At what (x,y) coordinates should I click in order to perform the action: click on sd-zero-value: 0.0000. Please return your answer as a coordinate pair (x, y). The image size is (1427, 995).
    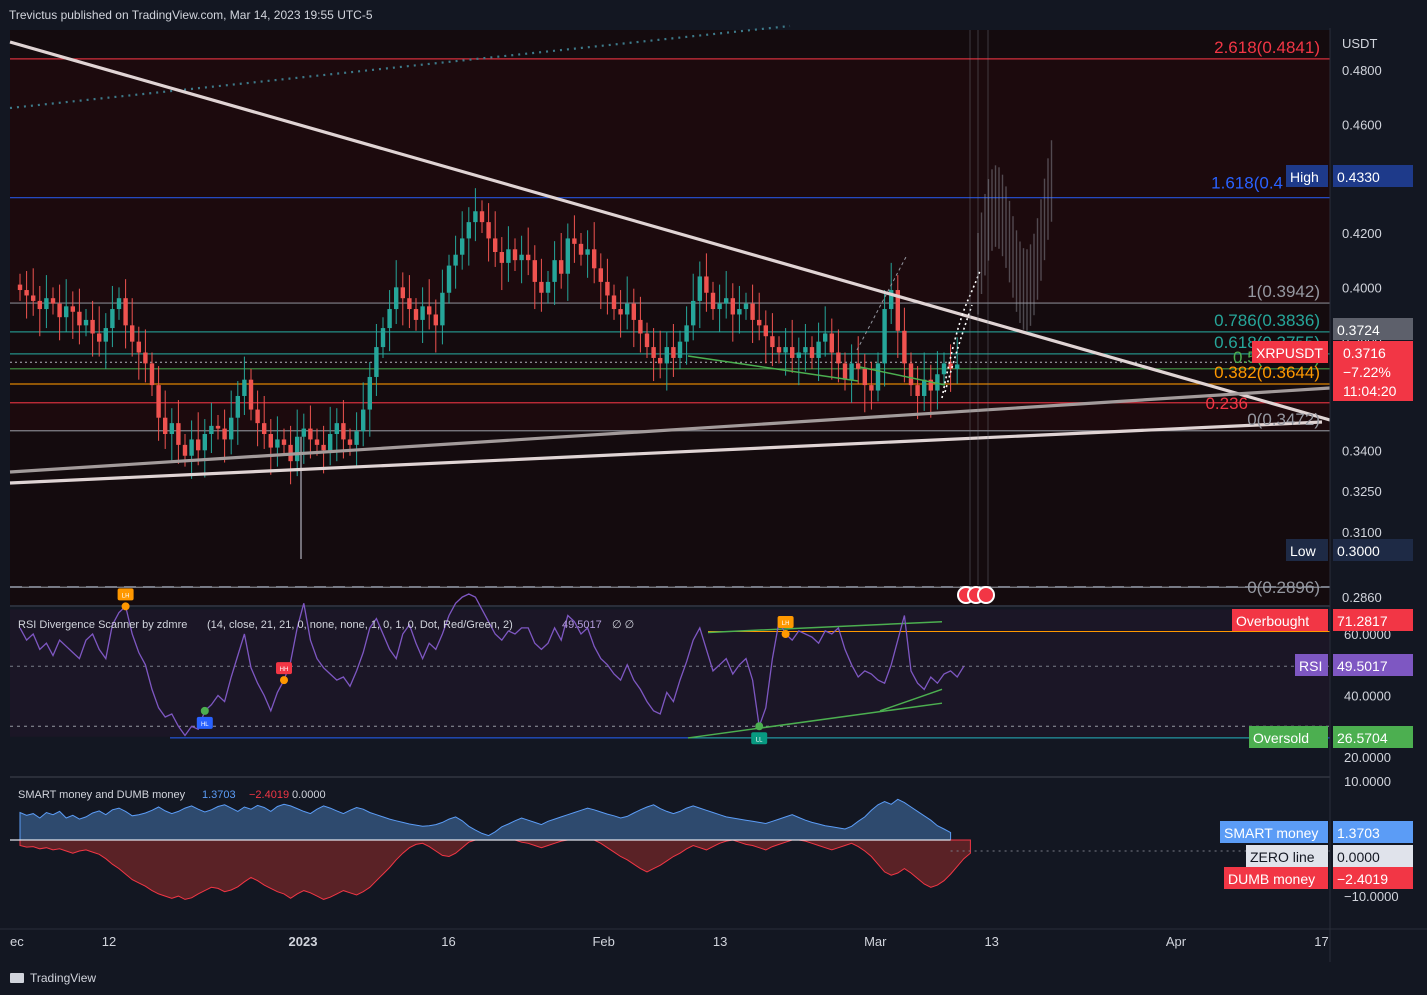
    Looking at the image, I should click on (309, 795).